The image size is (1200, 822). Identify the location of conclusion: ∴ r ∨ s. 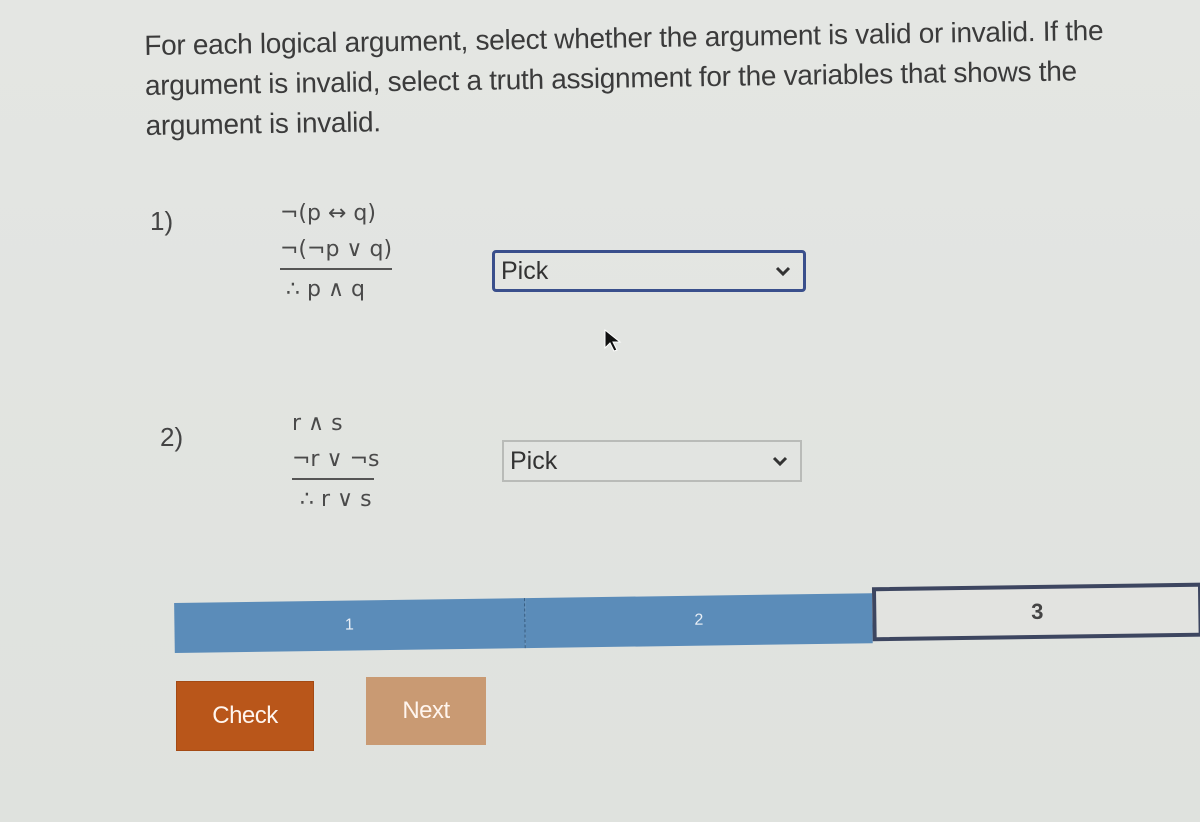
(336, 499).